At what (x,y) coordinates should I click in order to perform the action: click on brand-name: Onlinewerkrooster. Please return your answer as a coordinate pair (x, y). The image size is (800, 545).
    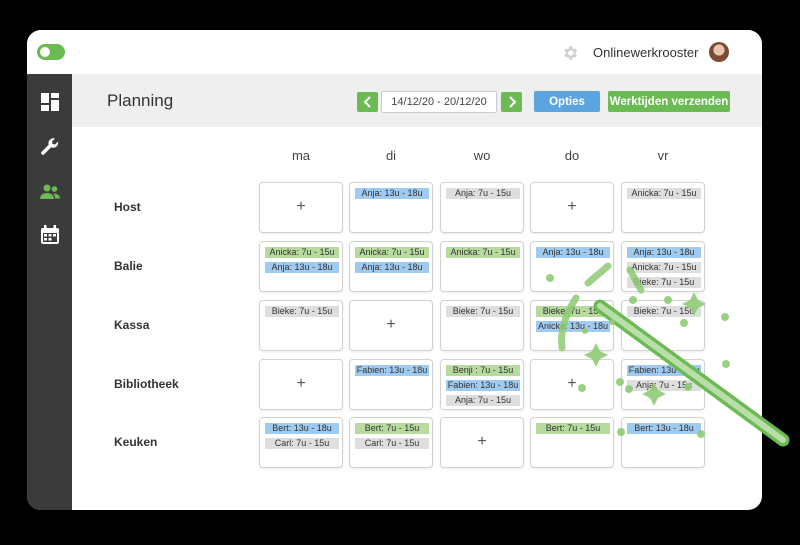
    Looking at the image, I should click on (646, 52).